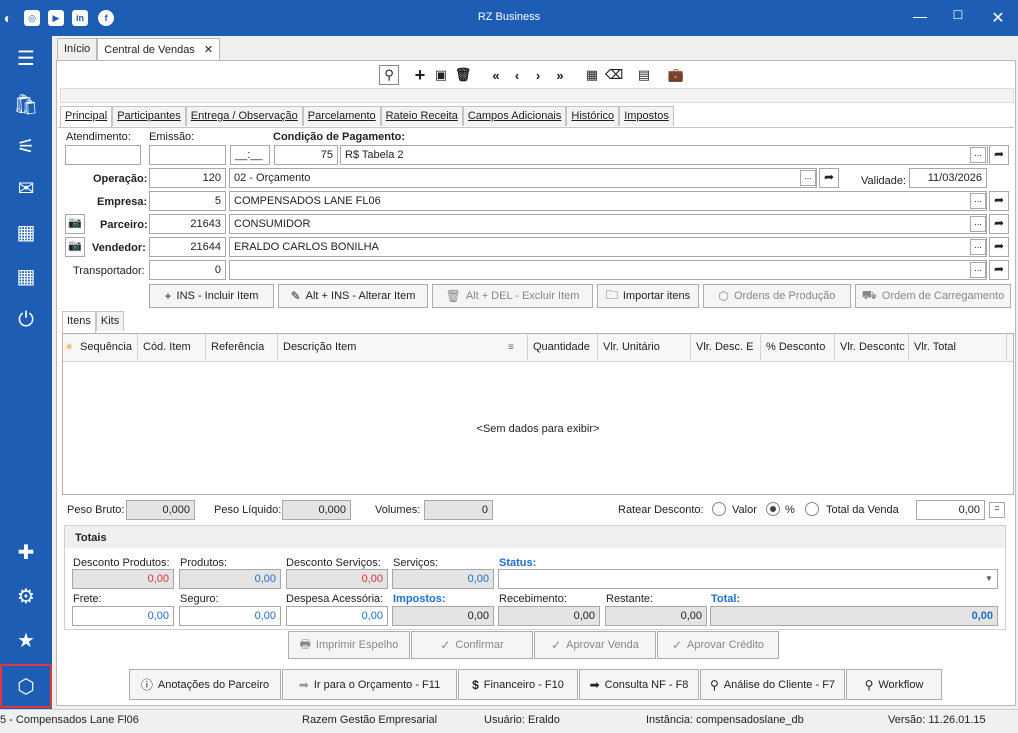  I want to click on seguro-field: 0,00, so click(230, 616).